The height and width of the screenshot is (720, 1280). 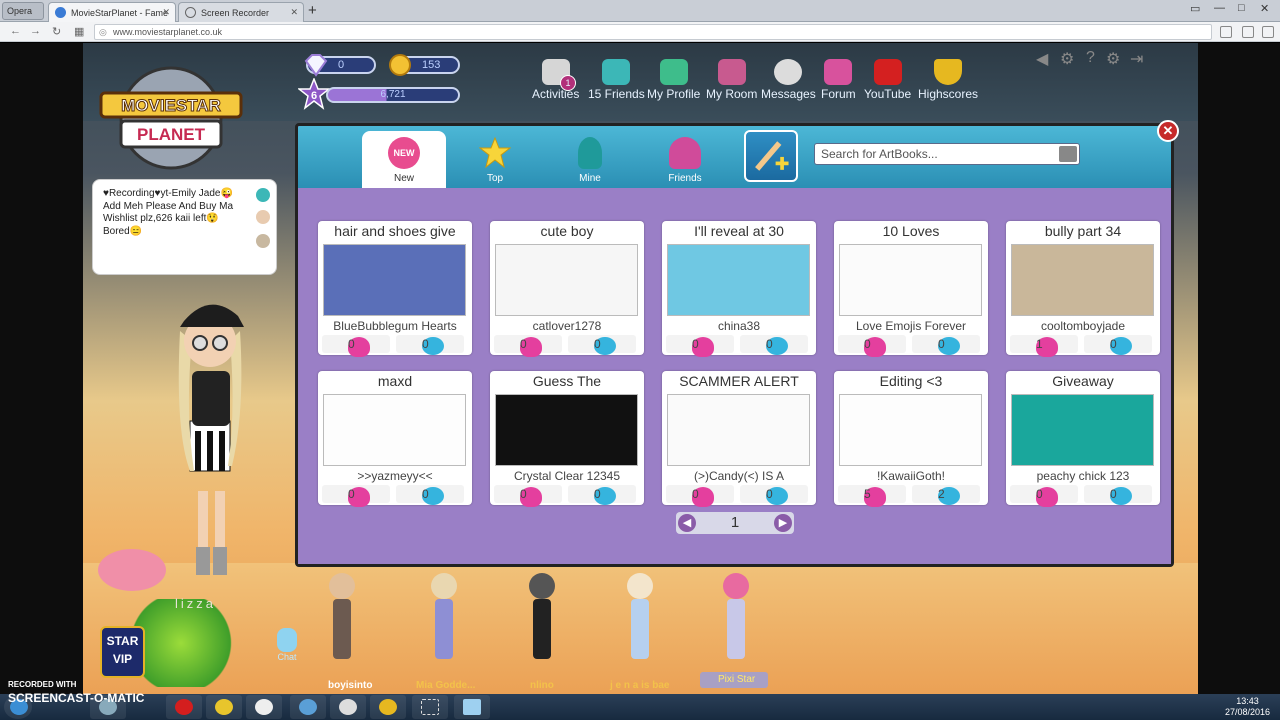 I want to click on help-icon: ?, so click(x=1090, y=58).